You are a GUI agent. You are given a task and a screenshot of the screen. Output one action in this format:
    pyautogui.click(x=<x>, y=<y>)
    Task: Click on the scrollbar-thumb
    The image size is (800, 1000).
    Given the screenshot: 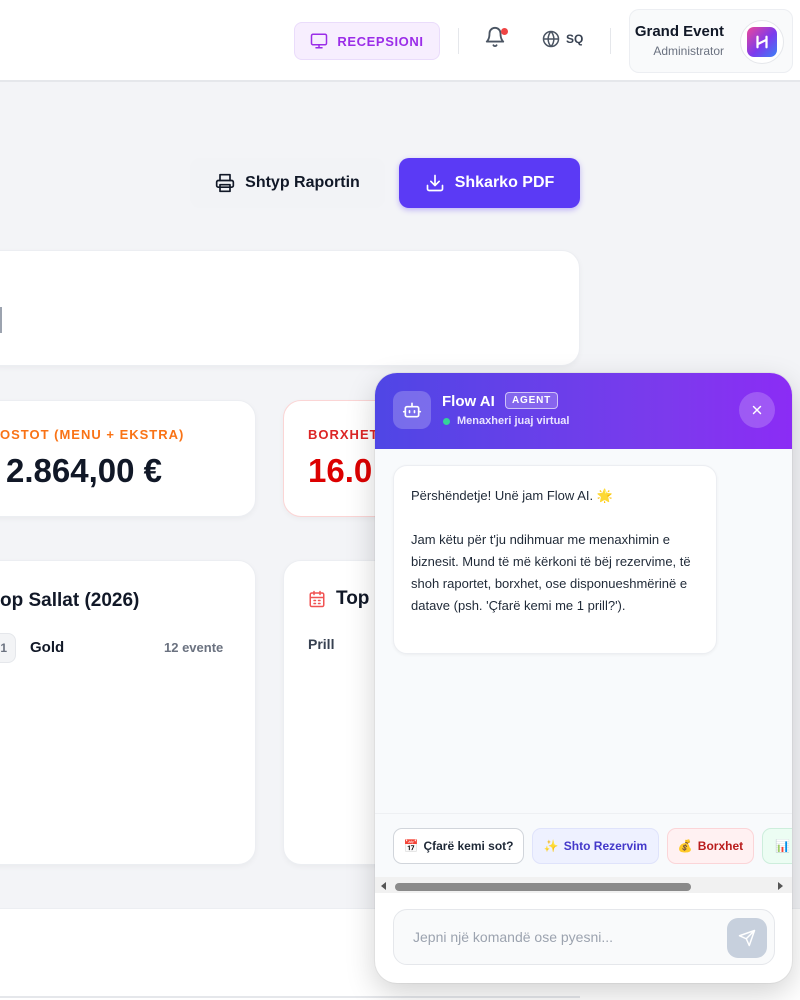 What is the action you would take?
    pyautogui.click(x=543, y=887)
    